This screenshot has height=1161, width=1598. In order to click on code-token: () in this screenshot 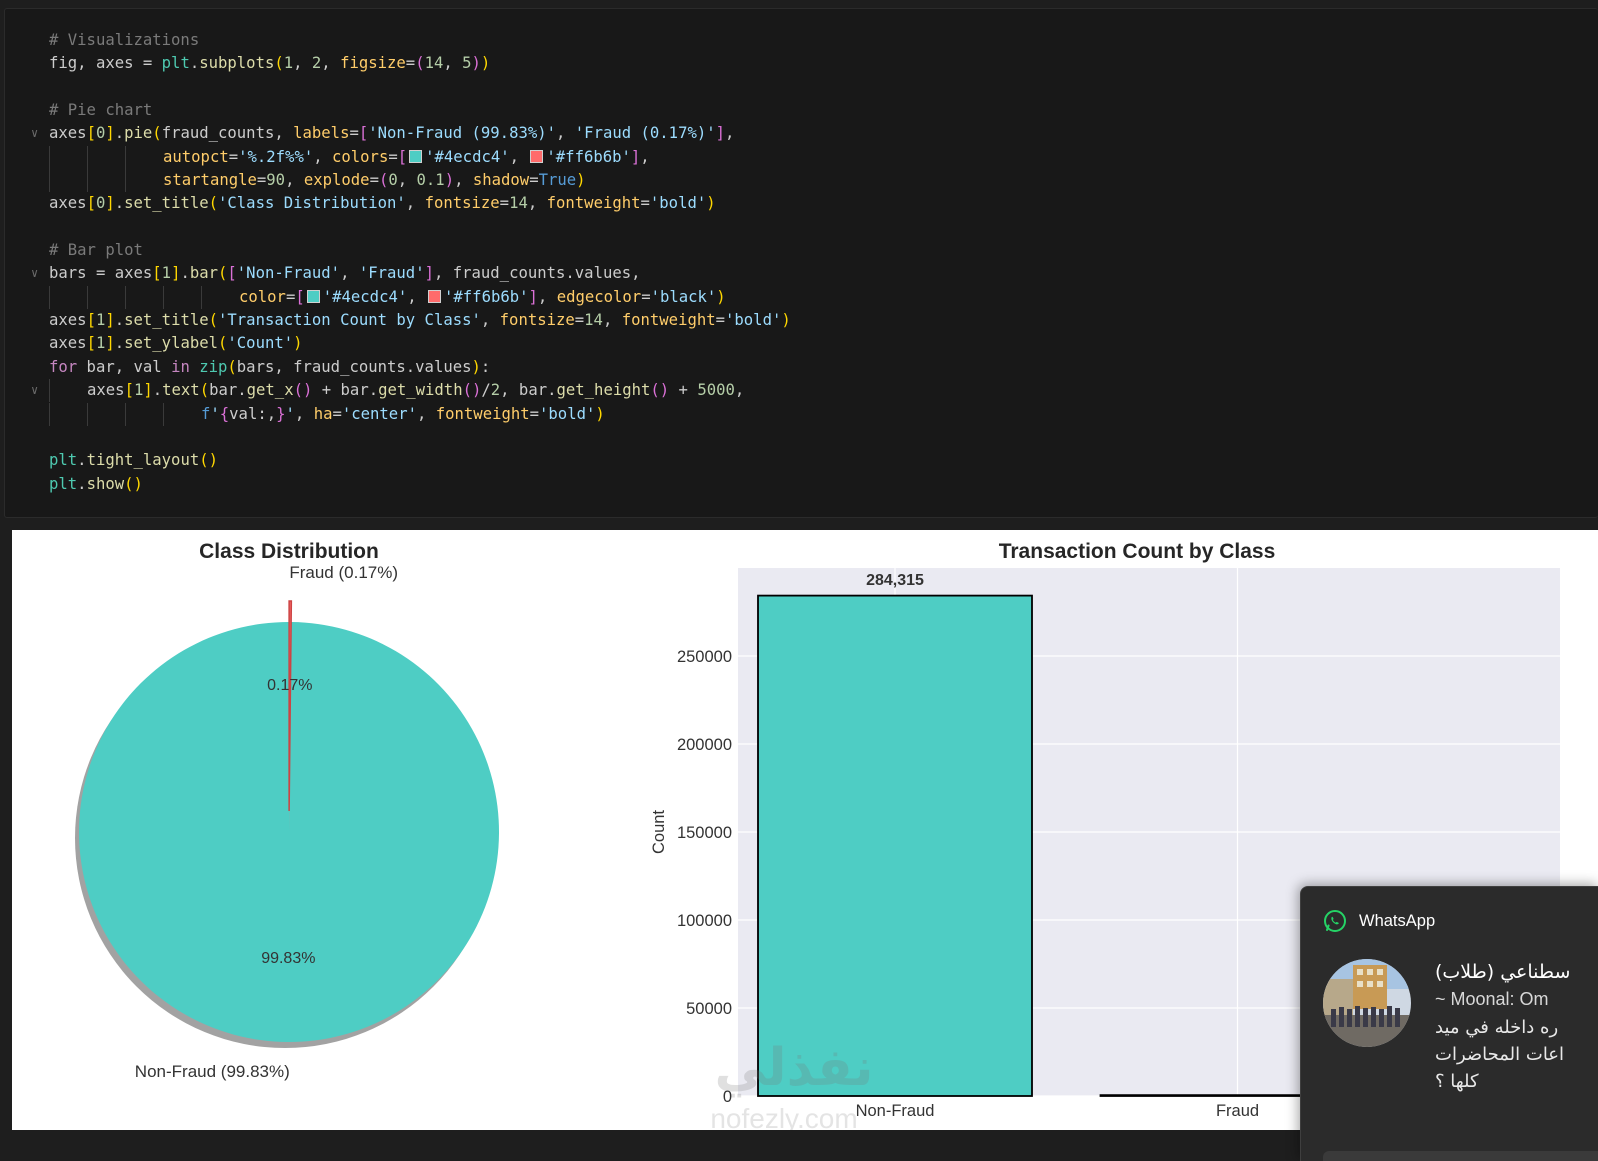, I will do `click(209, 460)`.